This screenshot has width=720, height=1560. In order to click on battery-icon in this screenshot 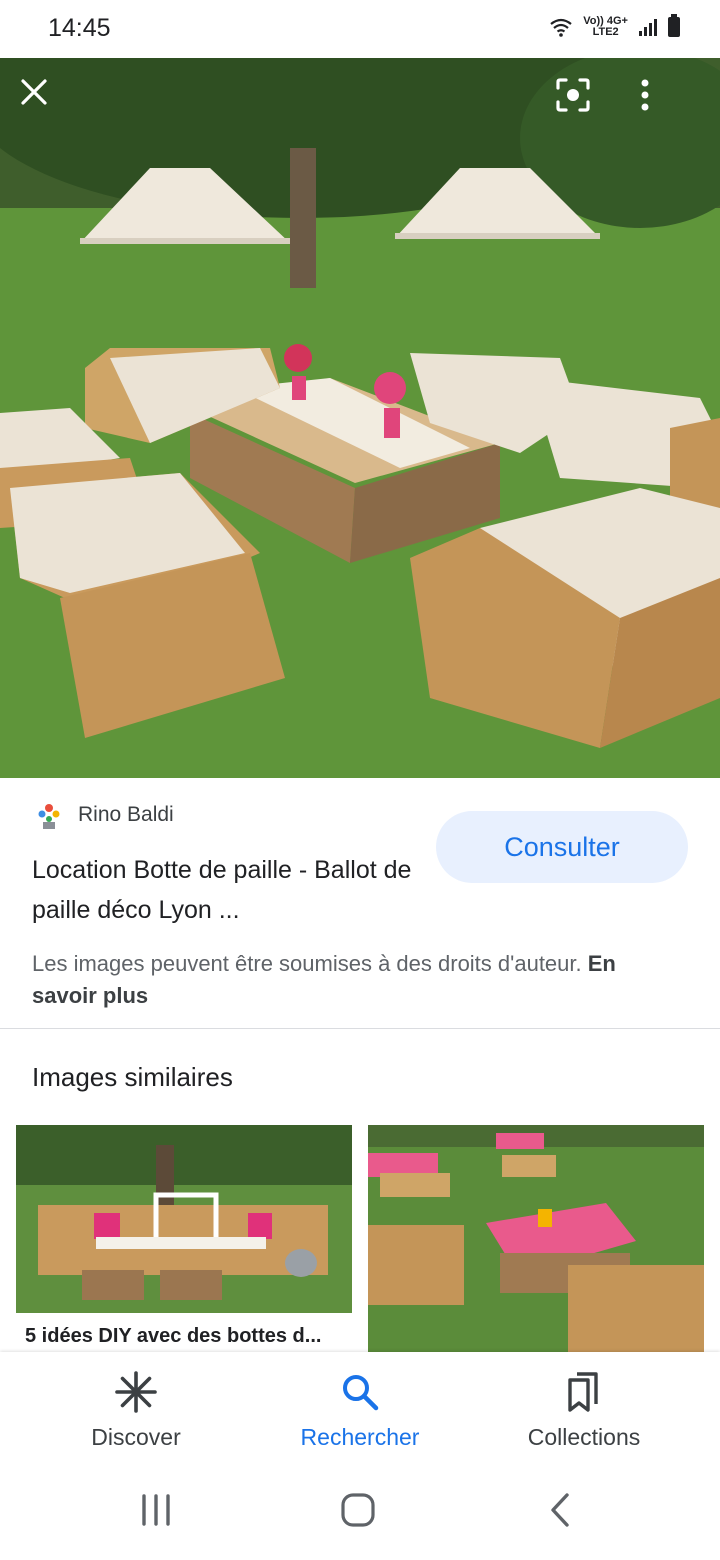, I will do `click(674, 25)`.